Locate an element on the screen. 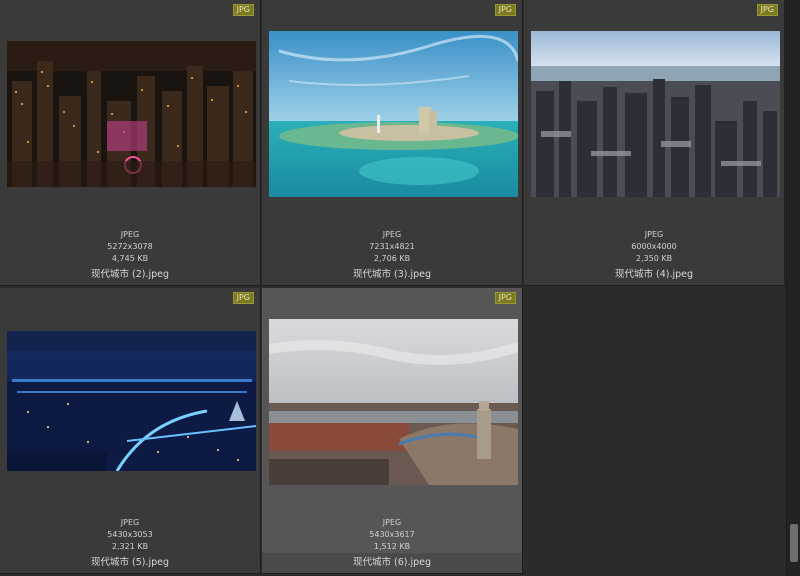 The image size is (800, 576). thumbnail-image-blue-night-city is located at coordinates (131, 401).